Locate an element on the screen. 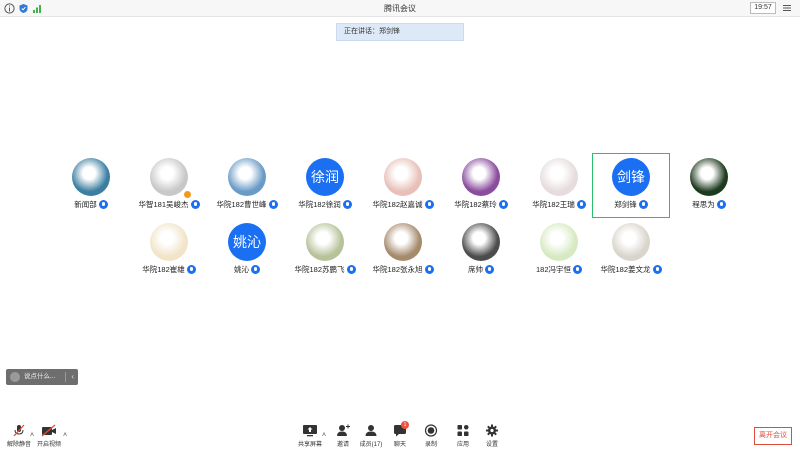 This screenshot has height=450, width=800. participant-name: 华智181吴峻杰 is located at coordinates (163, 204).